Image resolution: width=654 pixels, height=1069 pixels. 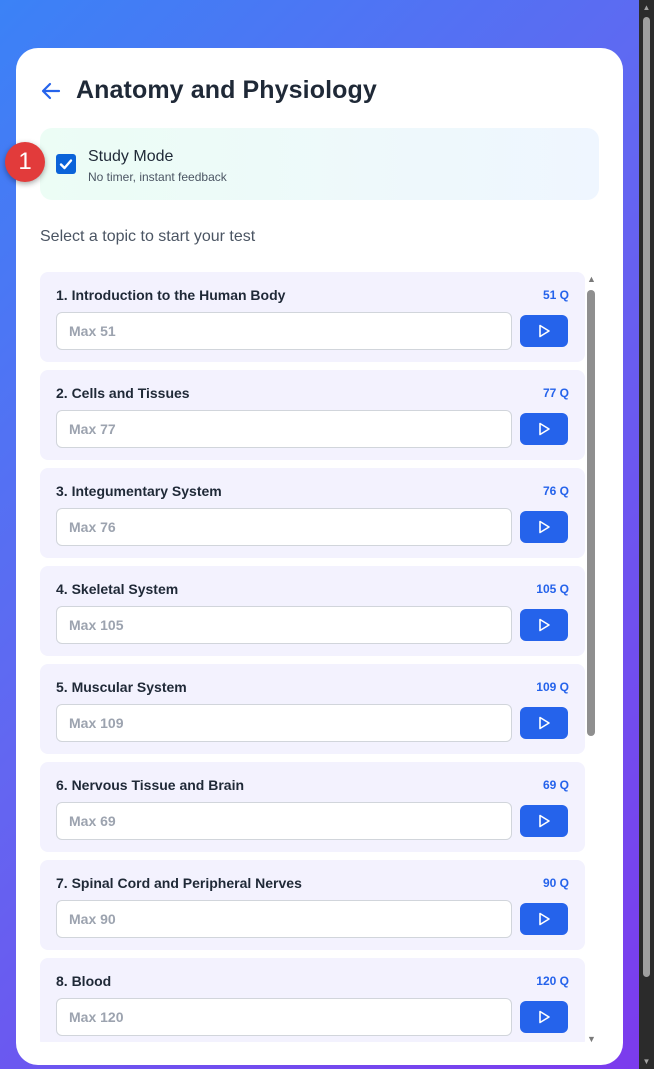 I want to click on window-scrollbar: ▲ ▼, so click(x=646, y=534).